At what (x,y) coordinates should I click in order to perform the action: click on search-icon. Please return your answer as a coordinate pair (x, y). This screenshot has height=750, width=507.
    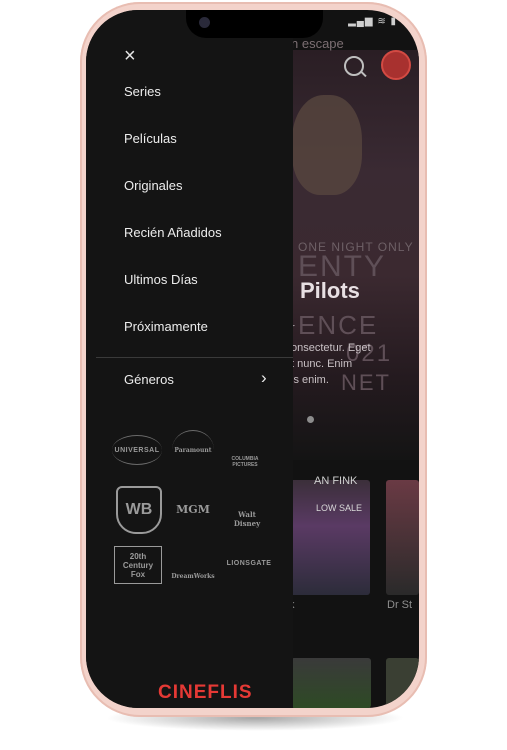
    Looking at the image, I should click on (354, 66).